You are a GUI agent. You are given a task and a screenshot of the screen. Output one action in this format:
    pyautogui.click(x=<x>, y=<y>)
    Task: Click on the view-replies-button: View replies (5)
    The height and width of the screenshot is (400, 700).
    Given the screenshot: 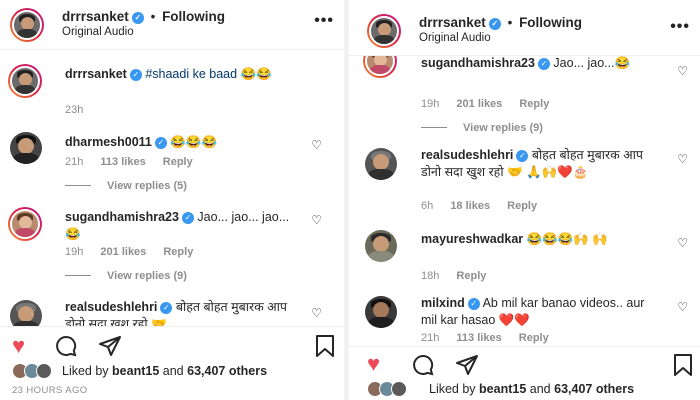 What is the action you would take?
    pyautogui.click(x=126, y=186)
    